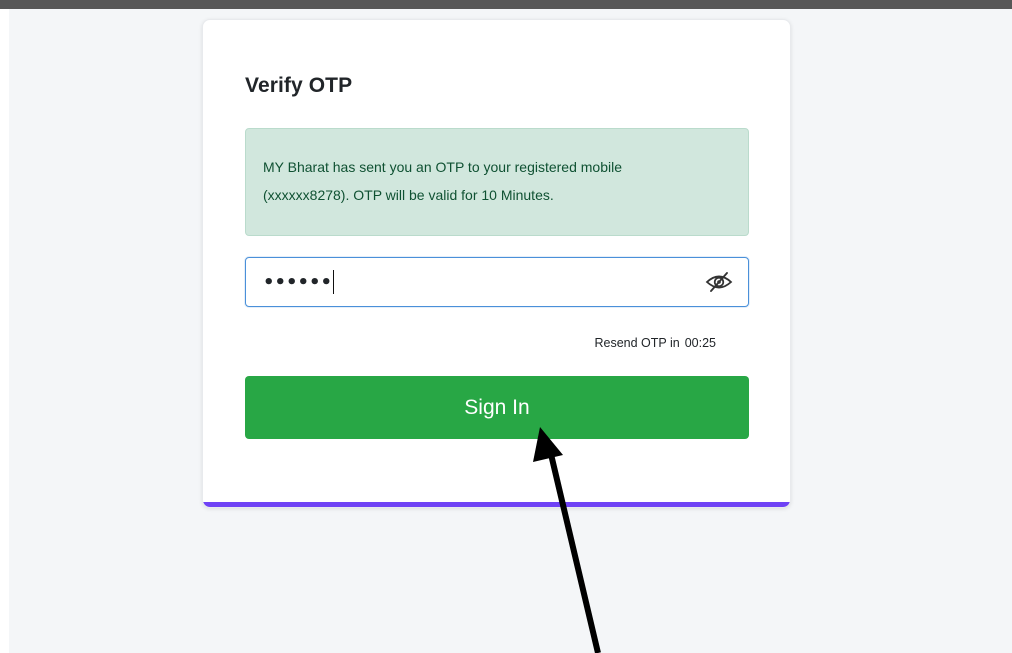 This screenshot has width=1012, height=653. What do you see at coordinates (497, 407) in the screenshot?
I see `sign-in-button: Sign In` at bounding box center [497, 407].